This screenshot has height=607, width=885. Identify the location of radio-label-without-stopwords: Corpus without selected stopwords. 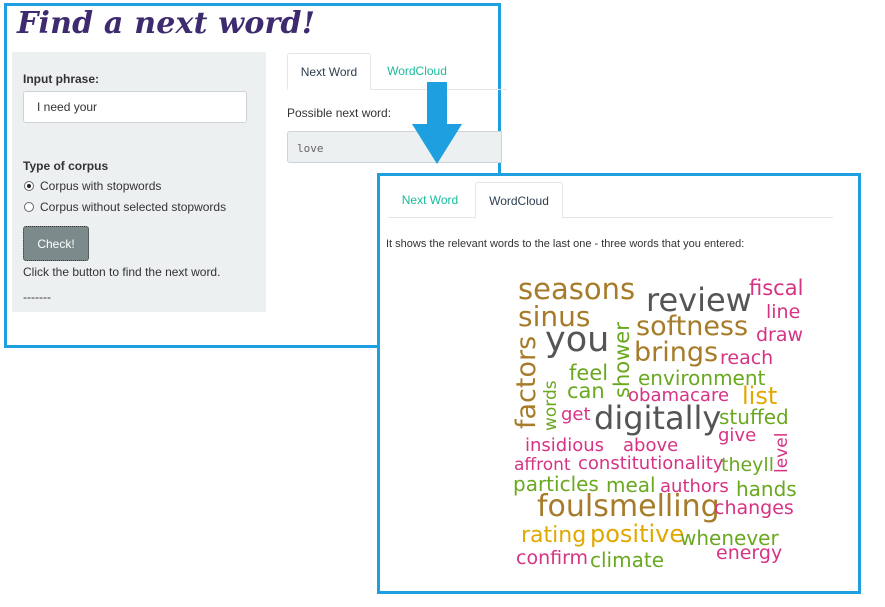
(133, 207).